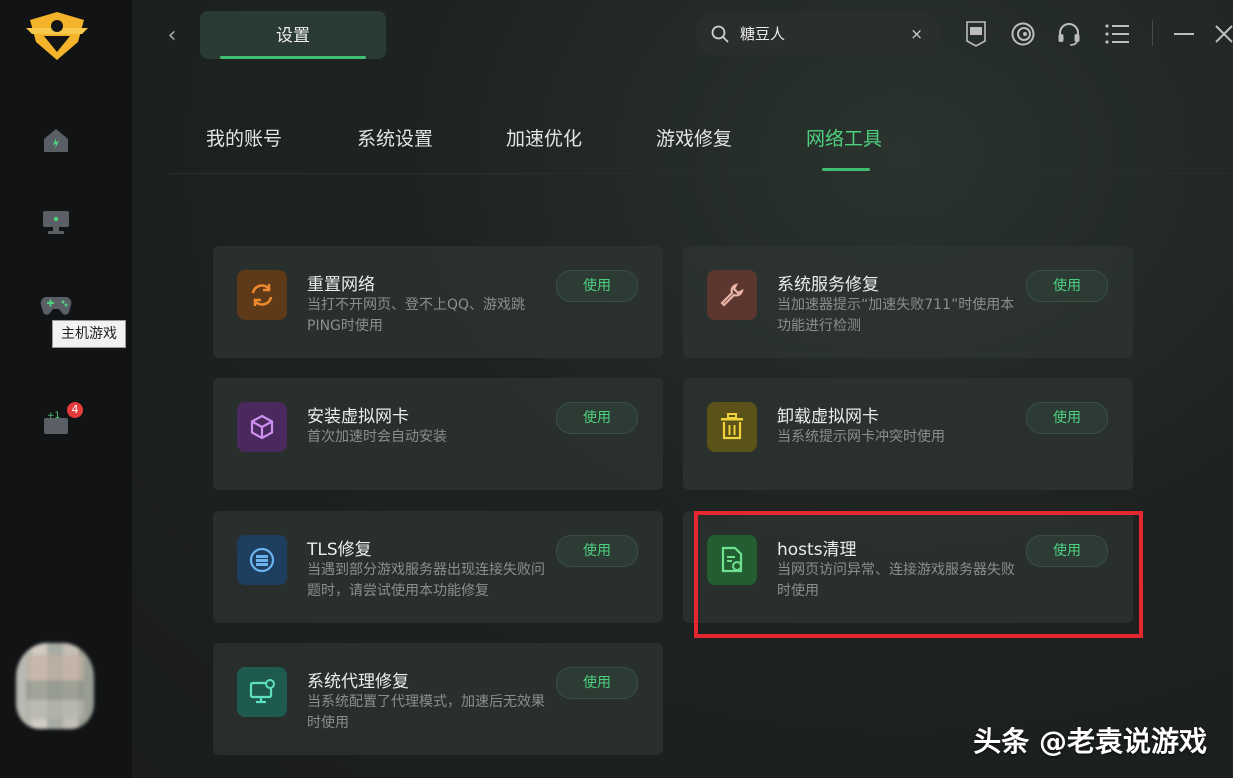  Describe the element at coordinates (1221, 34) in the screenshot. I see `window-close-icon` at that location.